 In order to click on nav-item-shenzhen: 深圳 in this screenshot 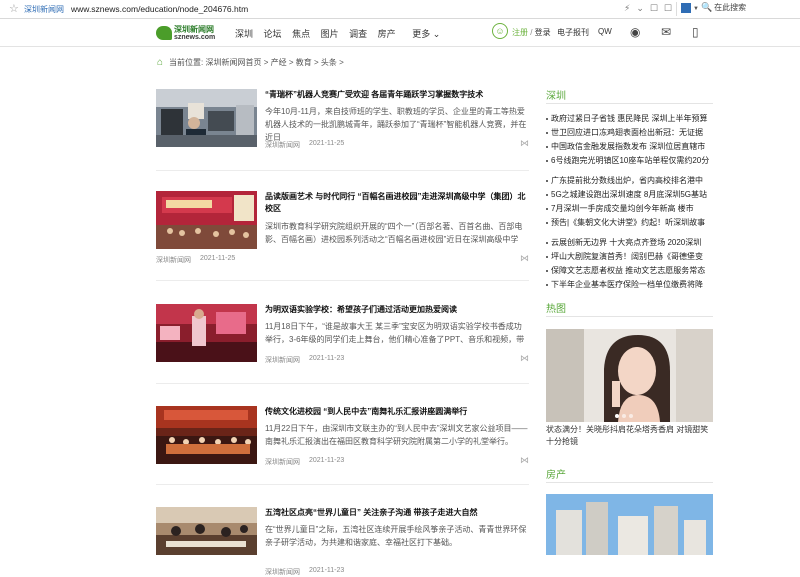, I will do `click(244, 34)`.